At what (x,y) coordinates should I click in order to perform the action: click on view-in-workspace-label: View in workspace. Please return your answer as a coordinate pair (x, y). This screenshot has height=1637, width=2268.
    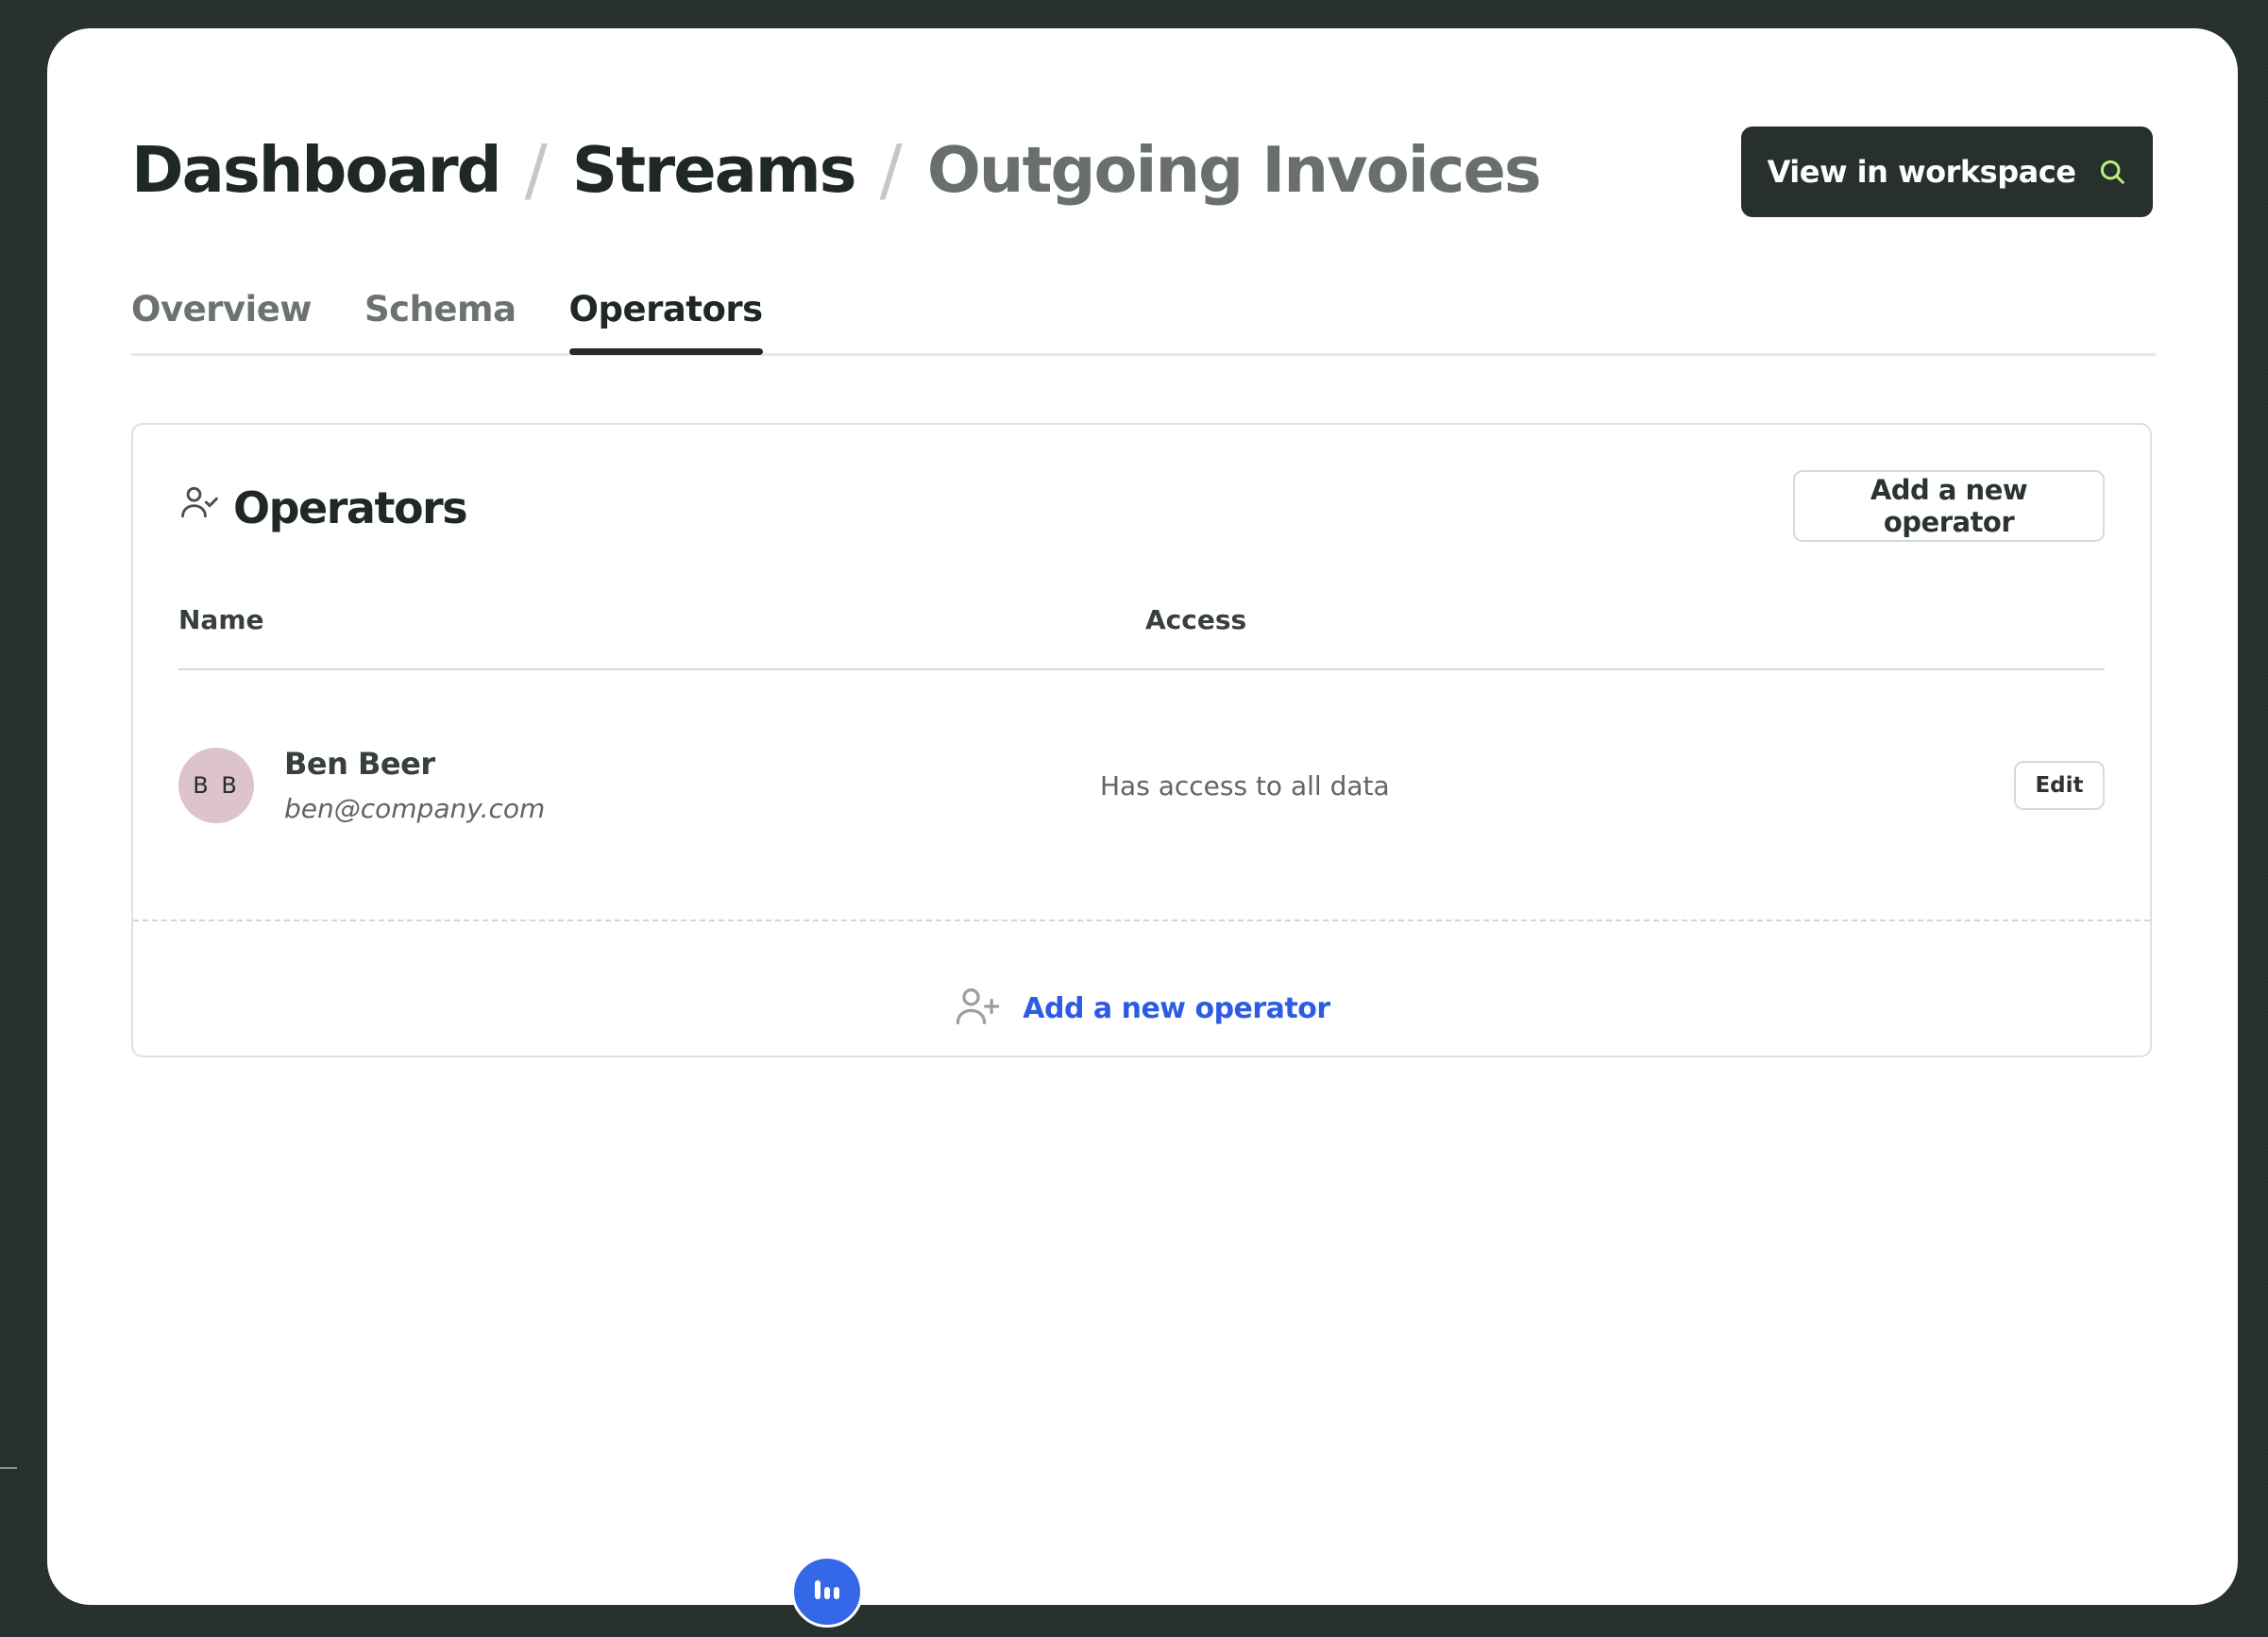
    Looking at the image, I should click on (1921, 172).